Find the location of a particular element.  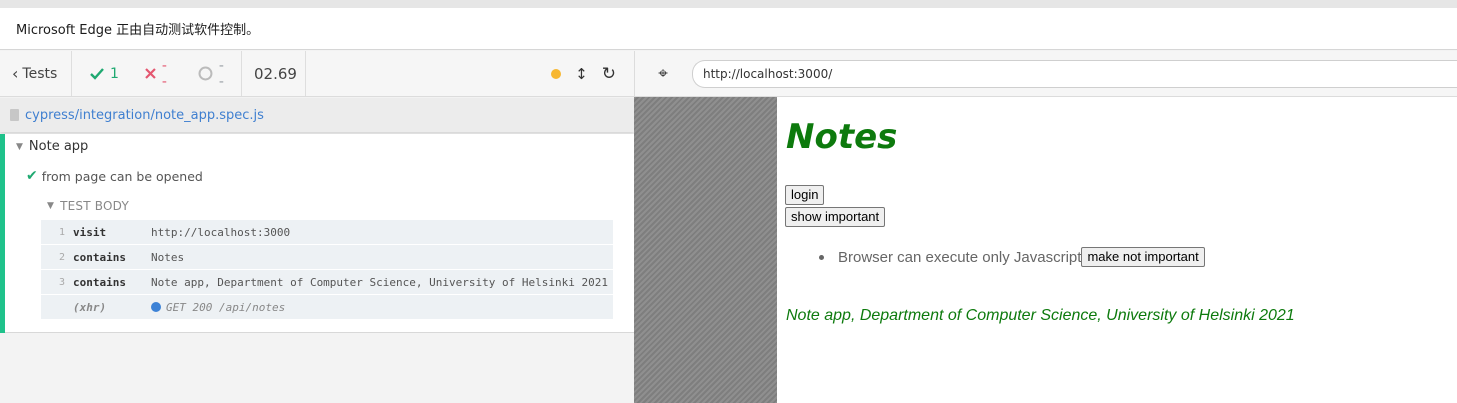

spec-file-header: cypress/integration/note_app.spec.js is located at coordinates (317, 115).